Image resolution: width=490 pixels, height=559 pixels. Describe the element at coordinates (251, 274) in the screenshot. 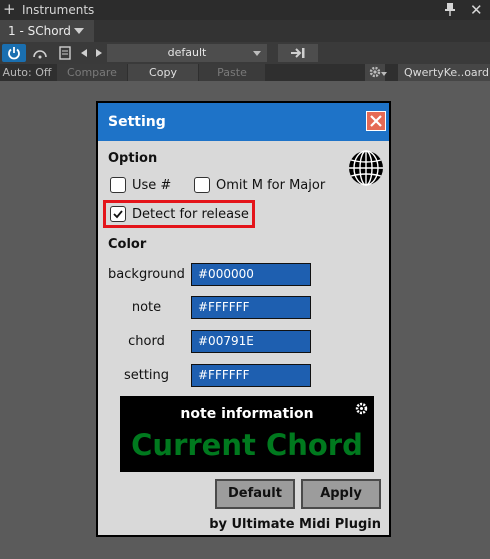

I see `color-field-background: #000000` at that location.